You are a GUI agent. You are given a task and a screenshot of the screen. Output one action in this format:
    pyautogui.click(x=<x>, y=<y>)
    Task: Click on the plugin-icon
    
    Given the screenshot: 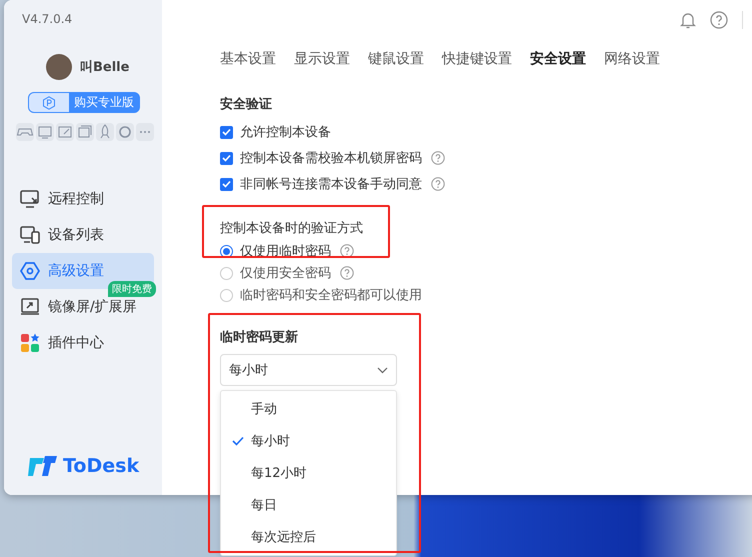 What is the action you would take?
    pyautogui.click(x=30, y=343)
    